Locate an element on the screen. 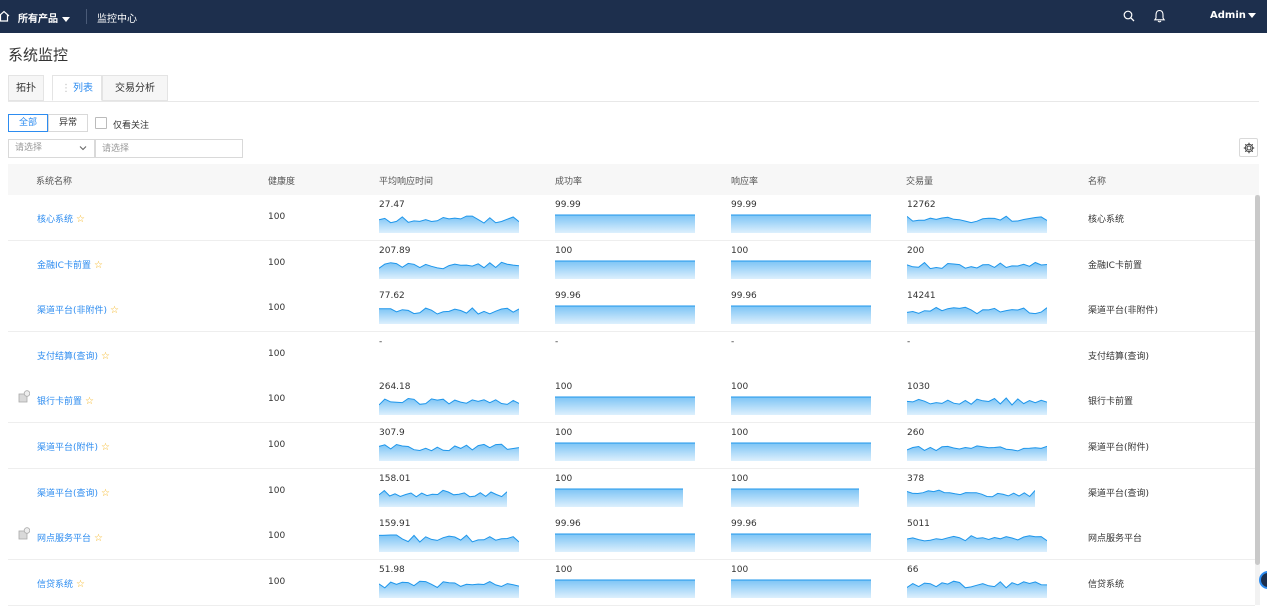  metric-value-volume: 260 is located at coordinates (916, 433).